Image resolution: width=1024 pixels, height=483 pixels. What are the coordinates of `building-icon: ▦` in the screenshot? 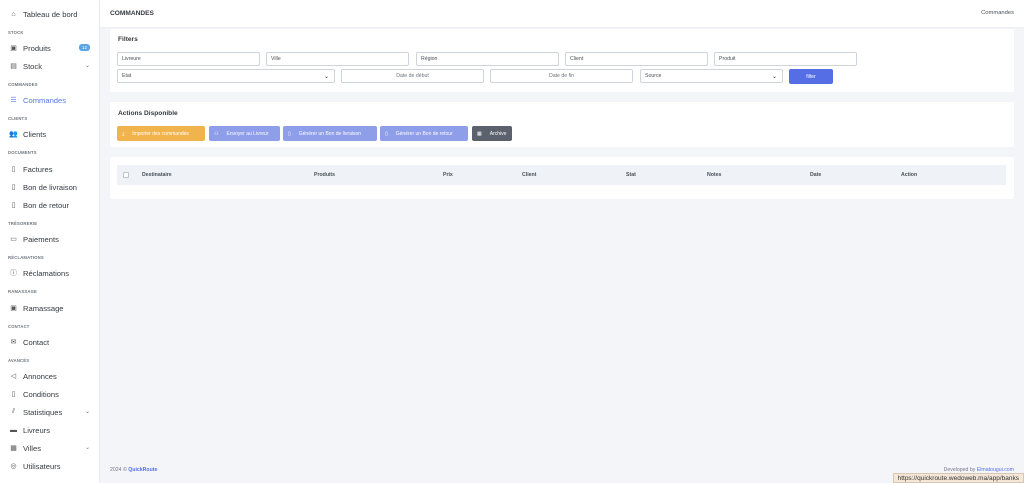 It's located at (13, 448).